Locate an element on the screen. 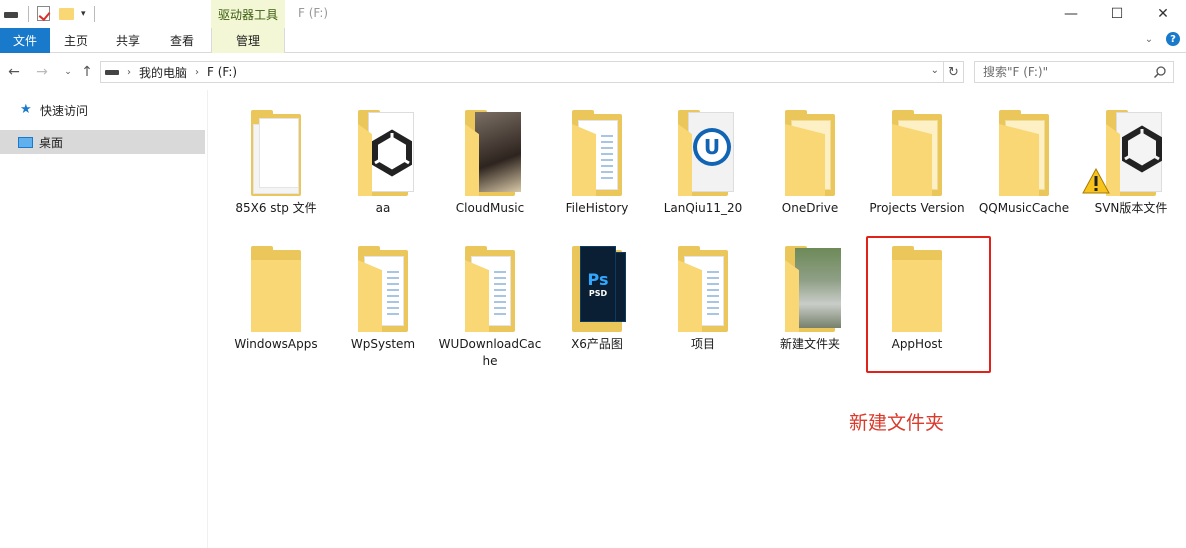 The height and width of the screenshot is (548, 1186). properties-icon is located at coordinates (45, 14).